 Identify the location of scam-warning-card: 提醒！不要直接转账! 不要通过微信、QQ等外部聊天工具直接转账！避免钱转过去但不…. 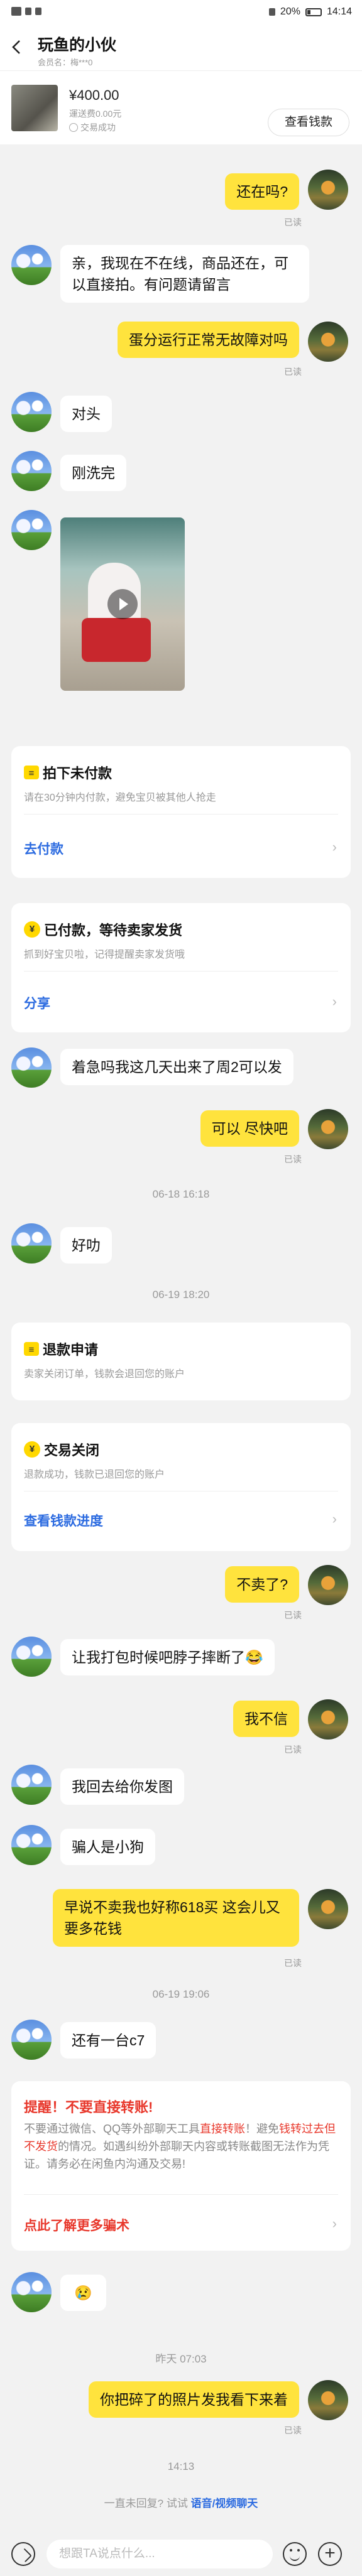
(181, 2166).